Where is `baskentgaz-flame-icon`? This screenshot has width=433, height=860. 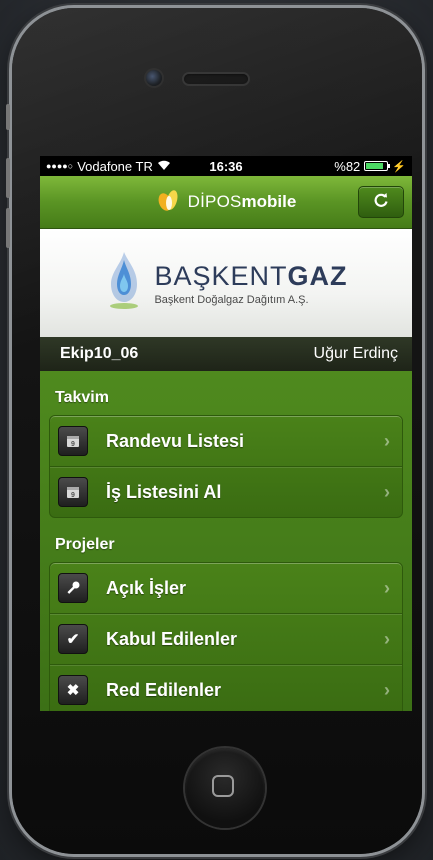 baskentgaz-flame-icon is located at coordinates (124, 283).